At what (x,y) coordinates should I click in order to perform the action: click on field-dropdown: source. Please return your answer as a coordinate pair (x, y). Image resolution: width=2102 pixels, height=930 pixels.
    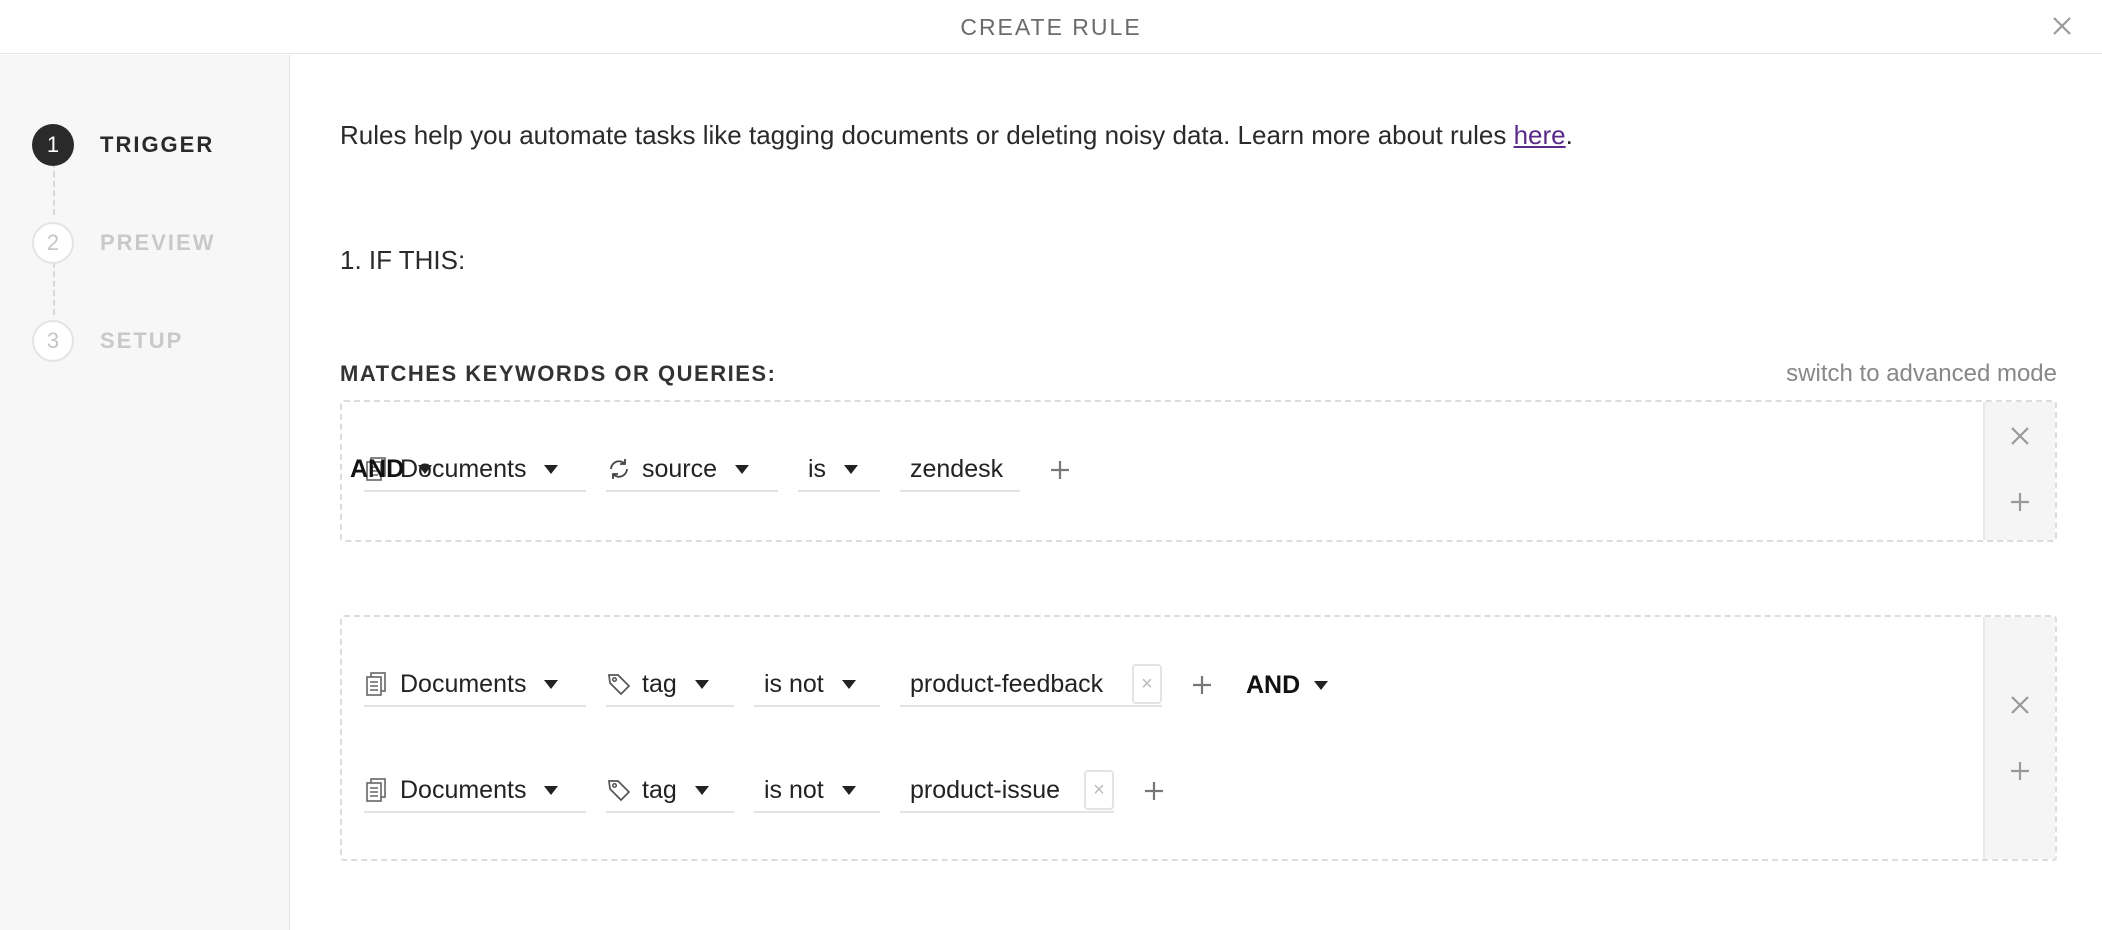
    Looking at the image, I should click on (692, 470).